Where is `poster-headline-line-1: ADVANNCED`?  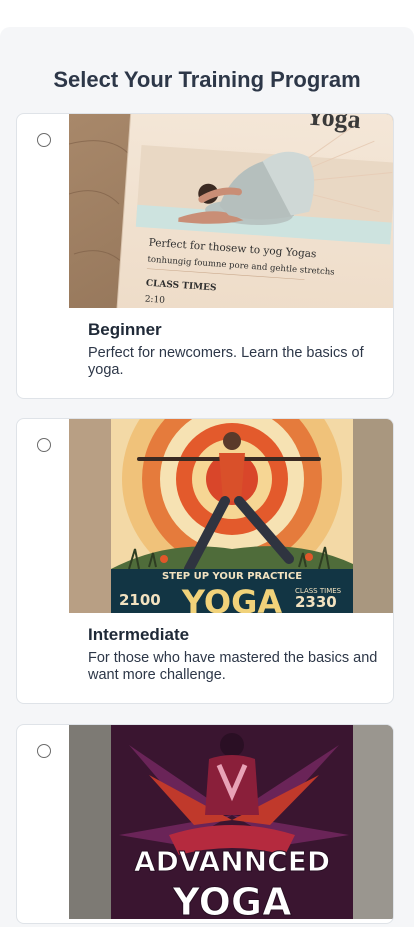 poster-headline-line-1: ADVANNCED is located at coordinates (232, 861).